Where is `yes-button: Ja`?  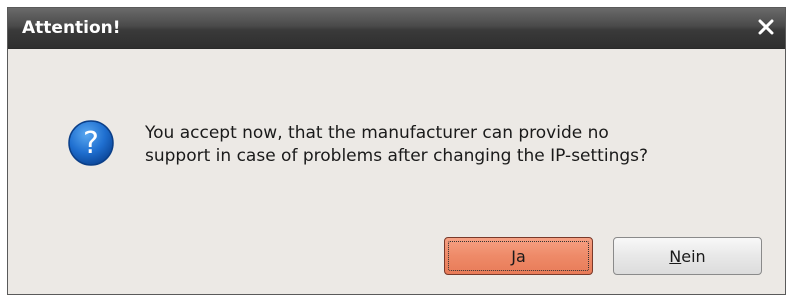
yes-button: Ja is located at coordinates (518, 256).